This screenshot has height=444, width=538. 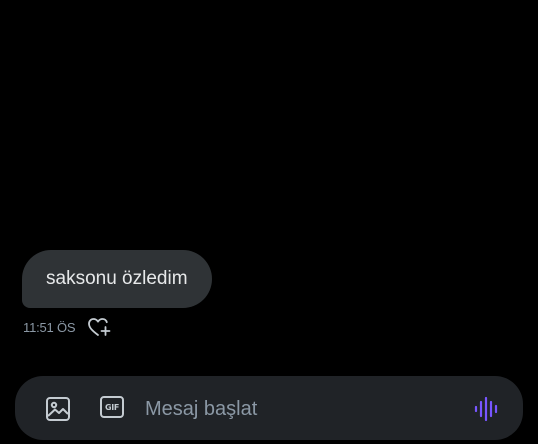 I want to click on message-meta: 11:51 ÖS, so click(x=67, y=327).